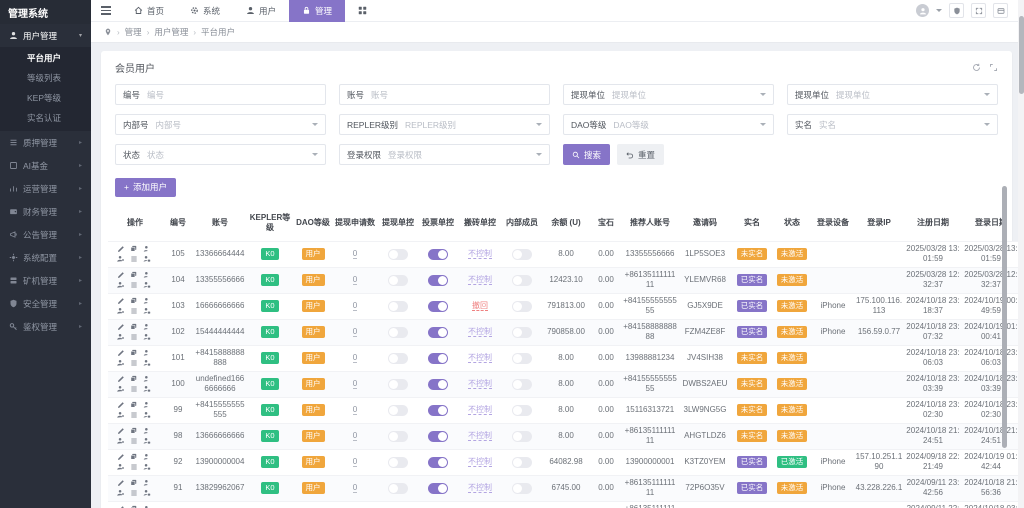 Image resolution: width=1024 pixels, height=508 pixels. What do you see at coordinates (145, 187) in the screenshot?
I see `add-user-button: + 添加用户` at bounding box center [145, 187].